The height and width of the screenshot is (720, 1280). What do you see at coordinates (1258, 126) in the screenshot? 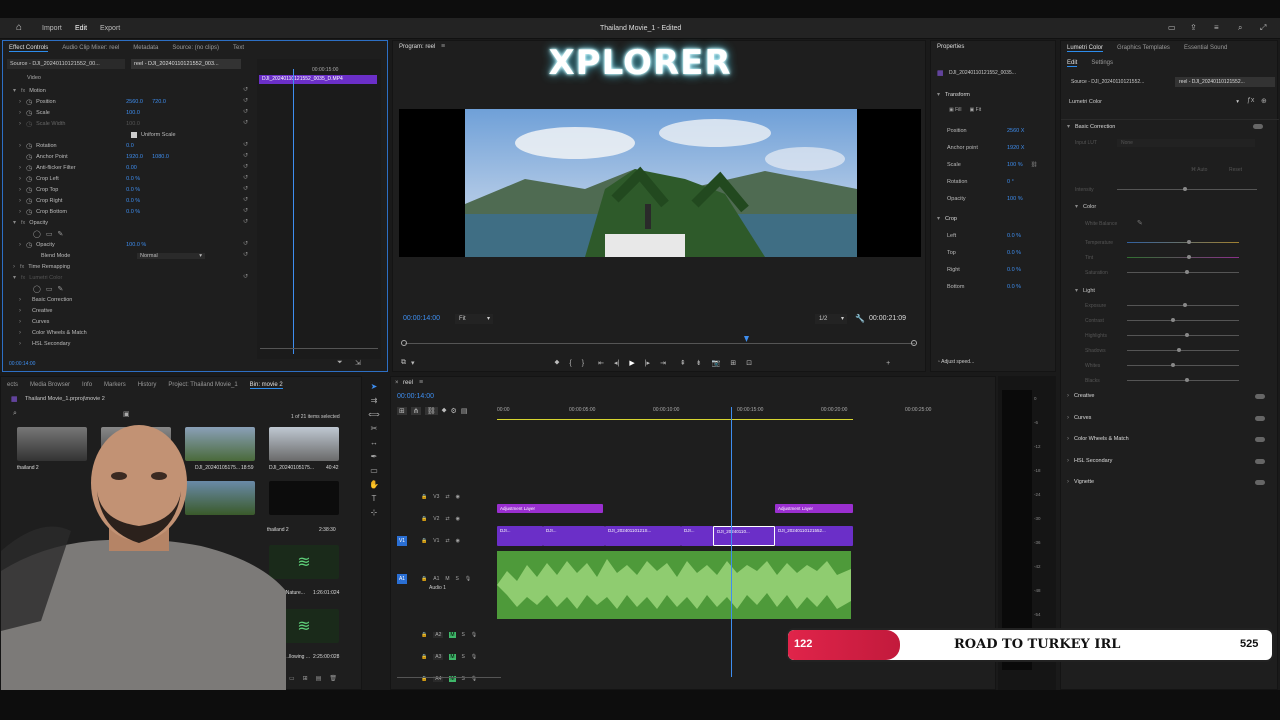
I see `basic-correction-toggle` at bounding box center [1258, 126].